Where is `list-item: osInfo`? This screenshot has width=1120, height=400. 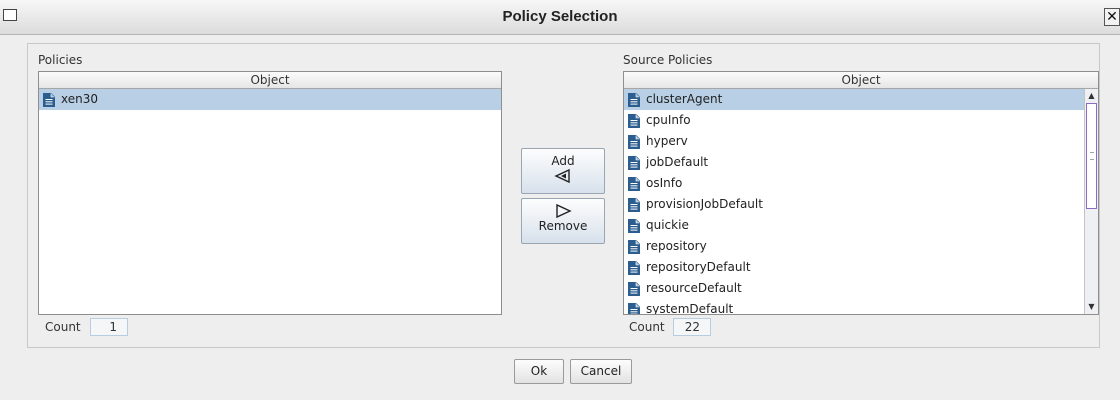
list-item: osInfo is located at coordinates (854, 183).